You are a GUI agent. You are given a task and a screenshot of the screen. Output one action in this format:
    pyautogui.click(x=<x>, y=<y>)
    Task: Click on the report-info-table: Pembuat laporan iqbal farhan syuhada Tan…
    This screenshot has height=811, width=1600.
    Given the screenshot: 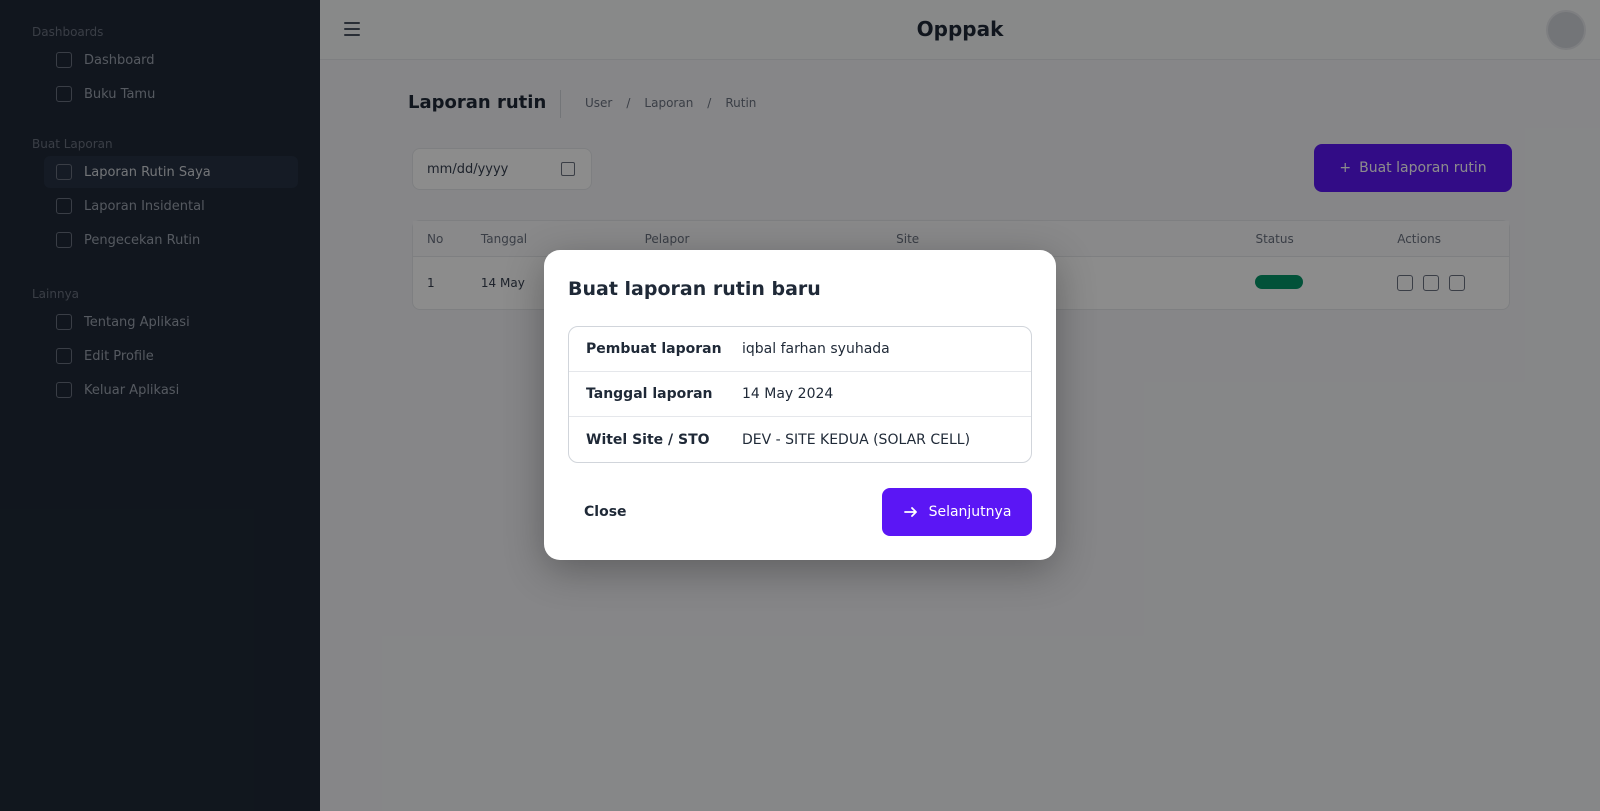 What is the action you would take?
    pyautogui.click(x=800, y=394)
    